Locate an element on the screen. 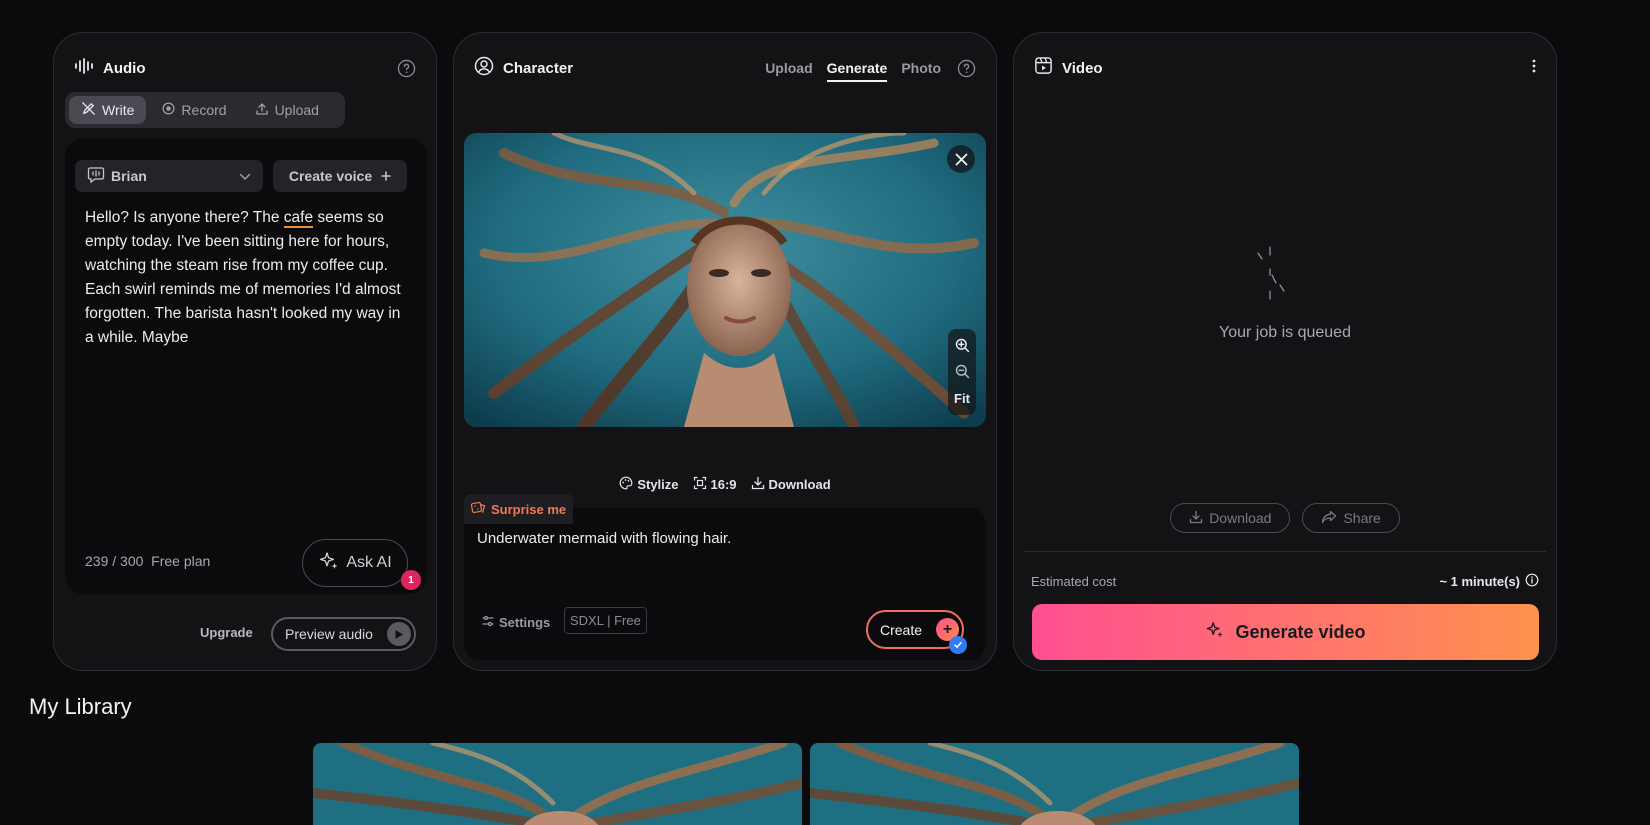  tab-photo: Photo is located at coordinates (921, 71).